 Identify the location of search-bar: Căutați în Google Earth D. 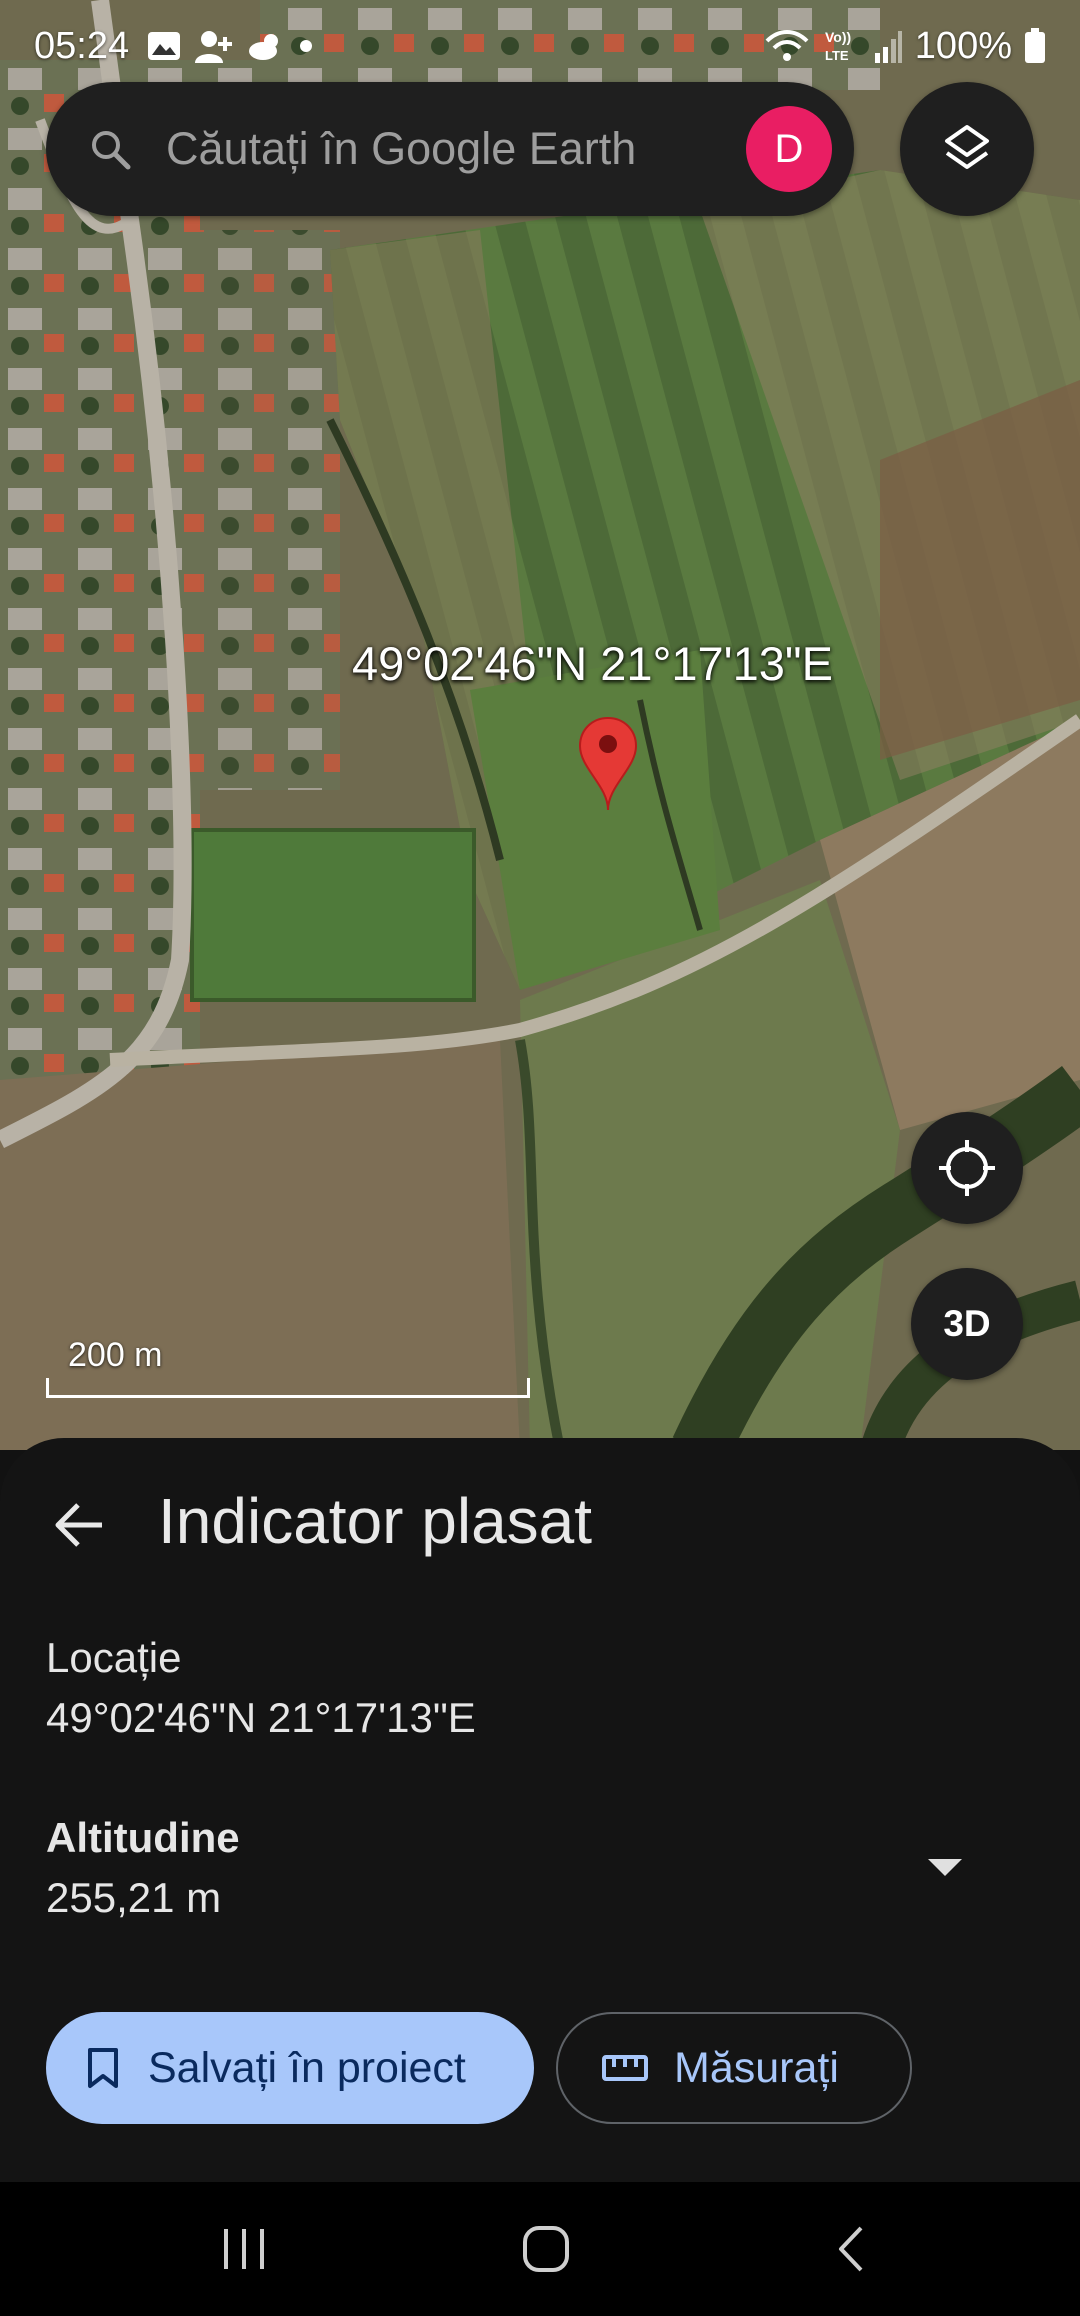
(450, 149).